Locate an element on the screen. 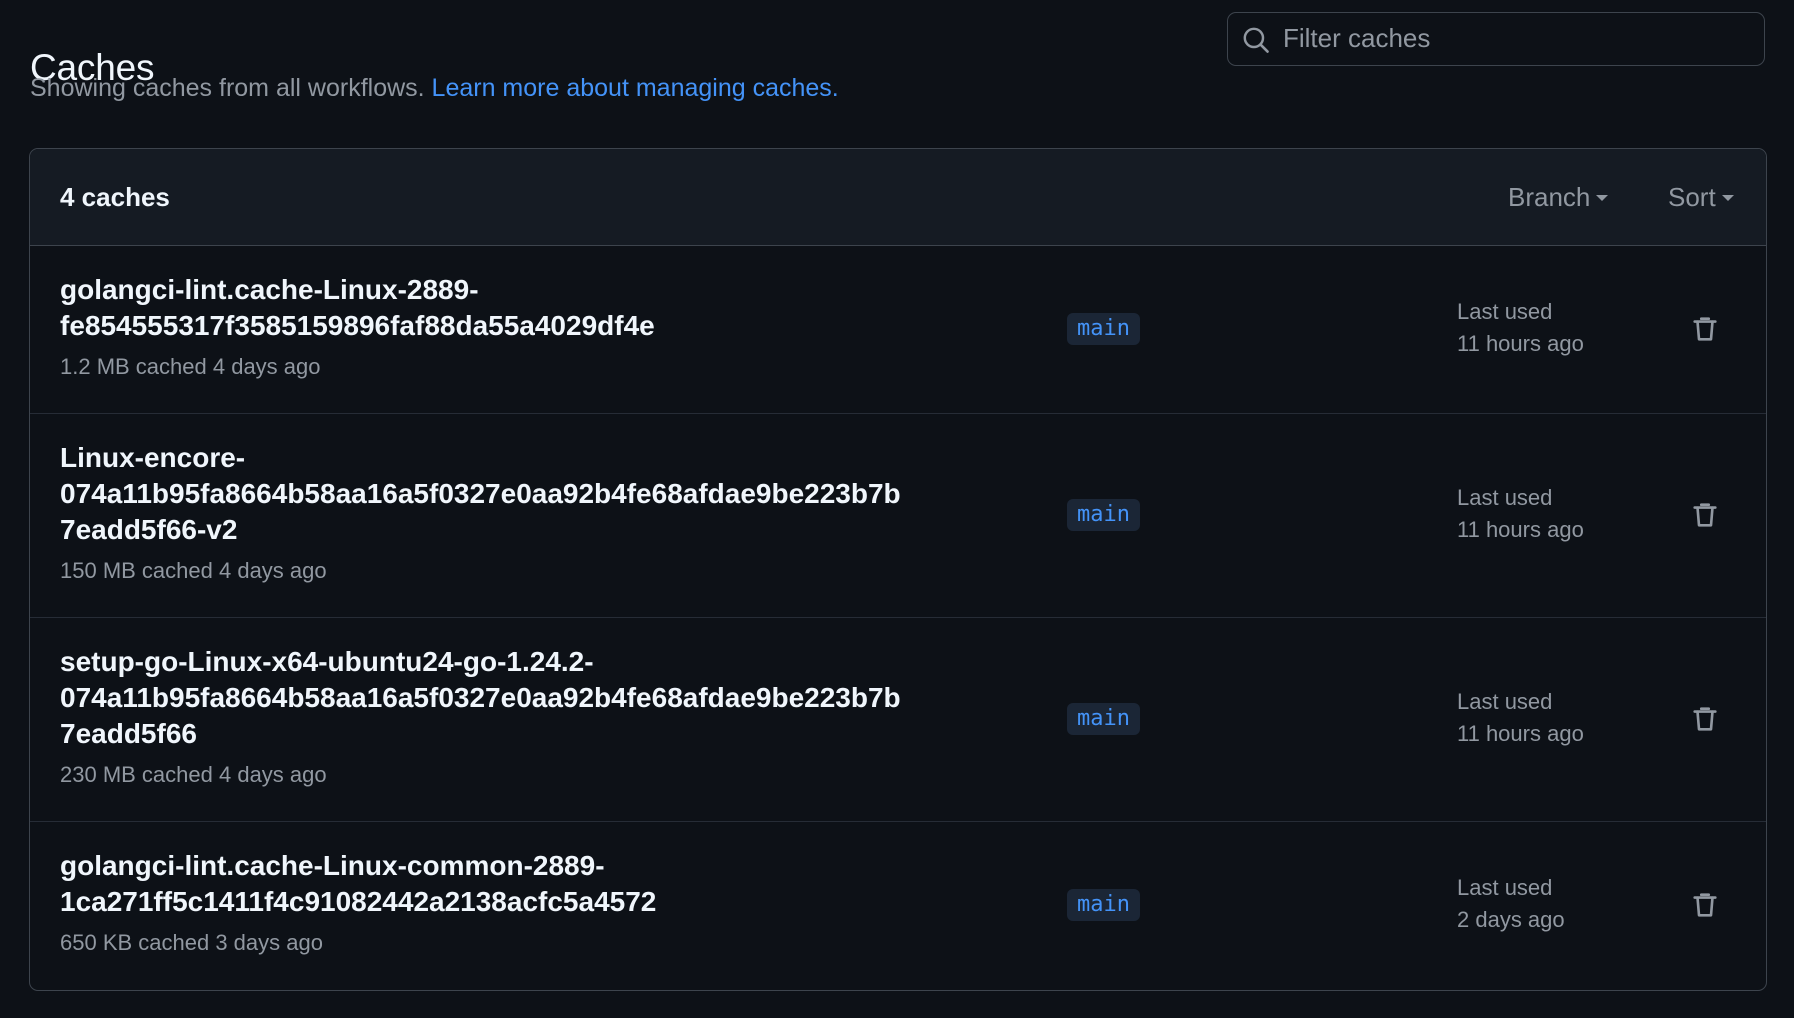 This screenshot has height=1018, width=1794. filter-caches-box is located at coordinates (1496, 39).